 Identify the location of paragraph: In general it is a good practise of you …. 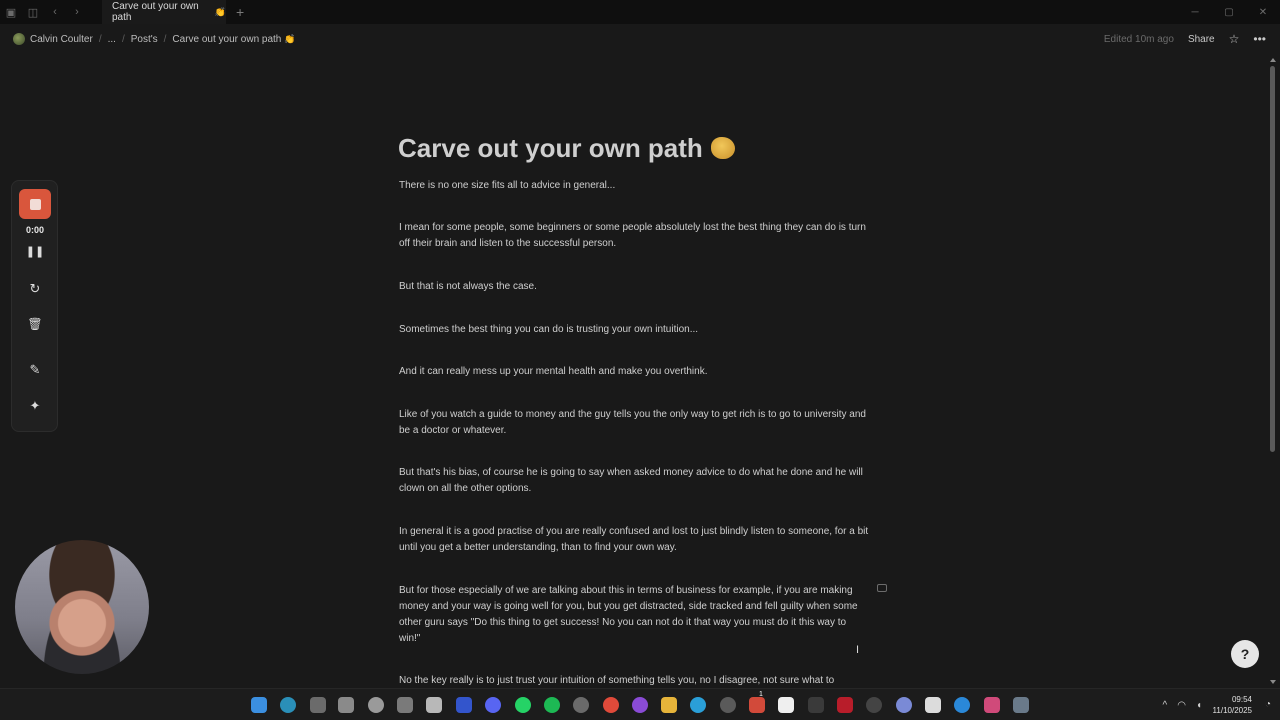
(634, 540).